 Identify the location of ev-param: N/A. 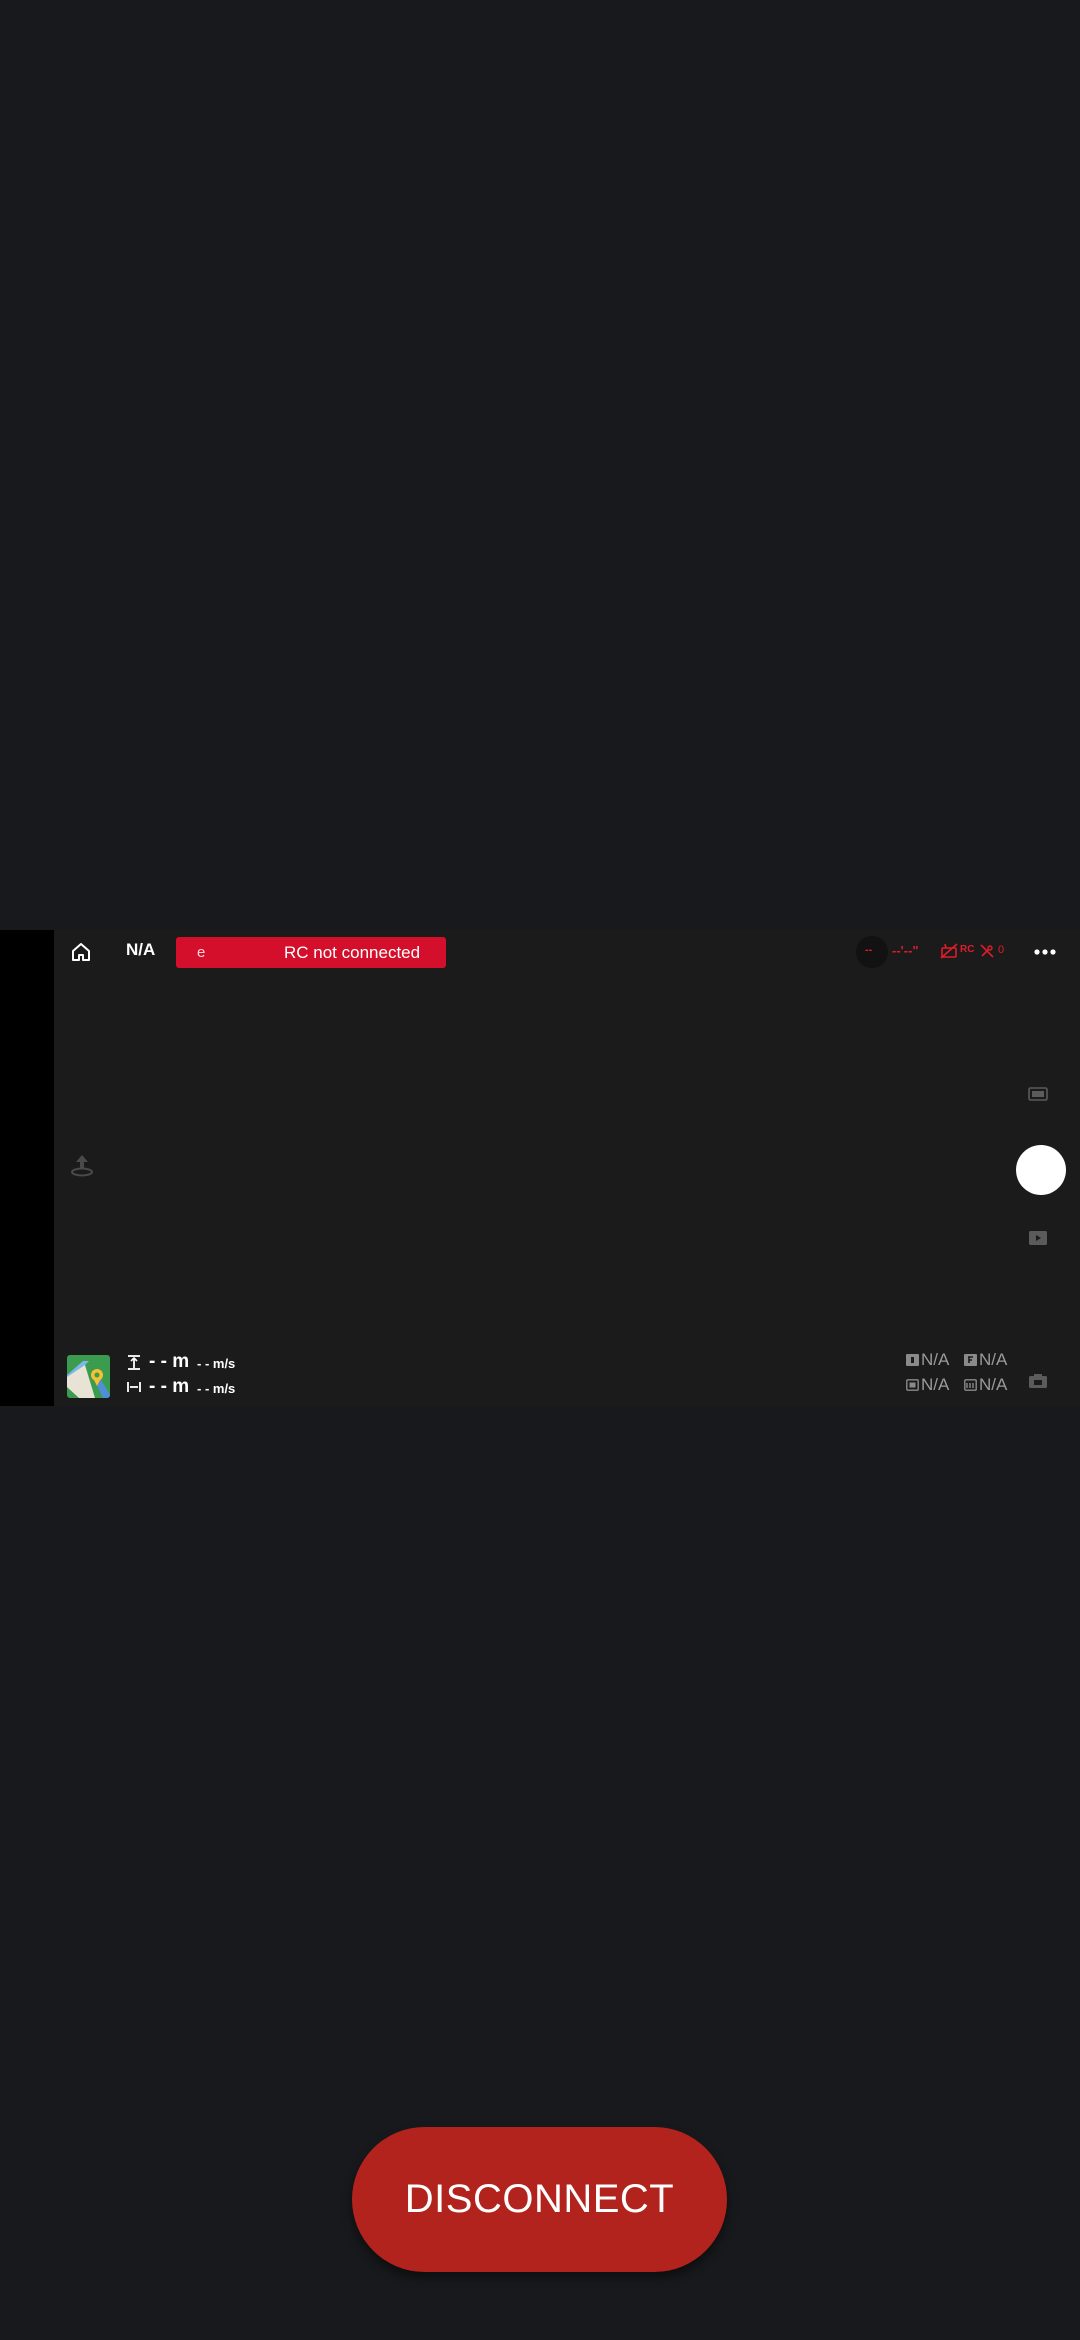
(985, 1386).